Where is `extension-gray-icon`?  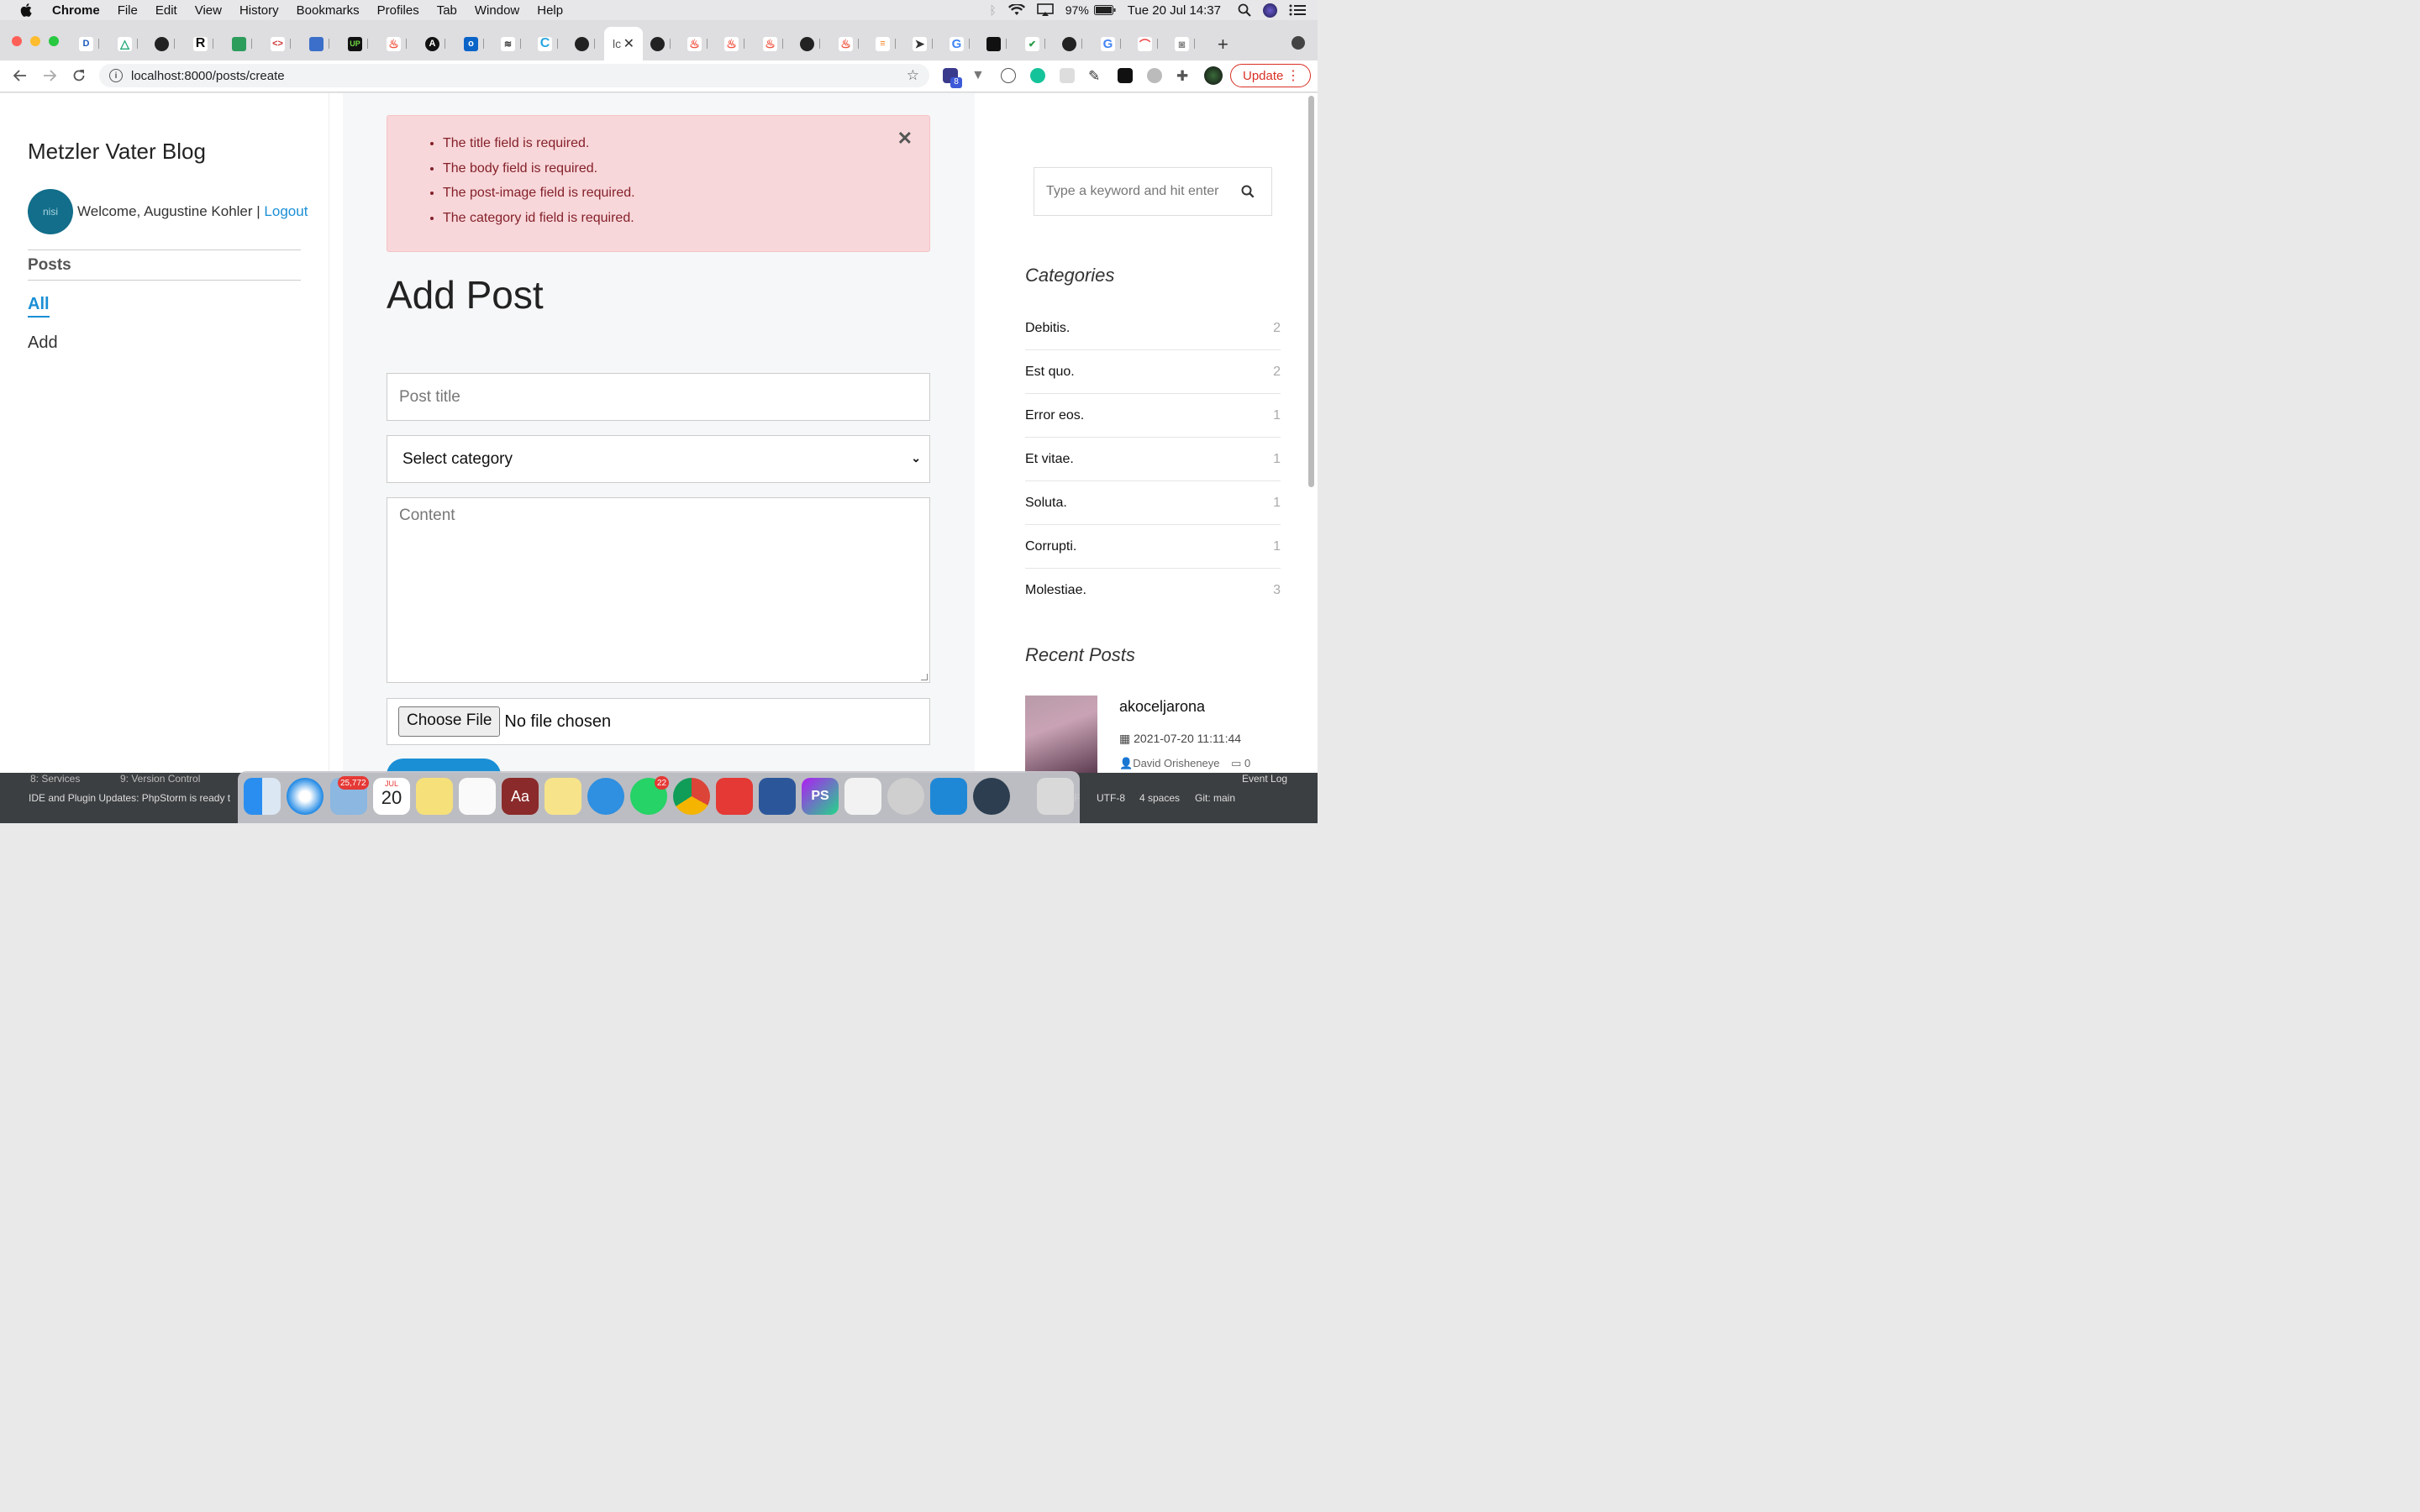 extension-gray-icon is located at coordinates (1067, 75).